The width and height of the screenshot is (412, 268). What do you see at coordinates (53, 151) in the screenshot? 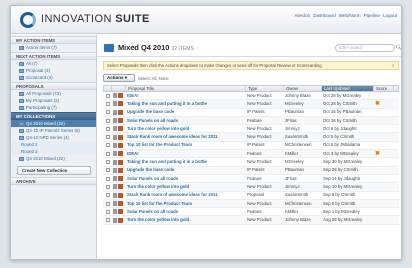
I see `sidebar-item-round-2: Round 2` at bounding box center [53, 151].